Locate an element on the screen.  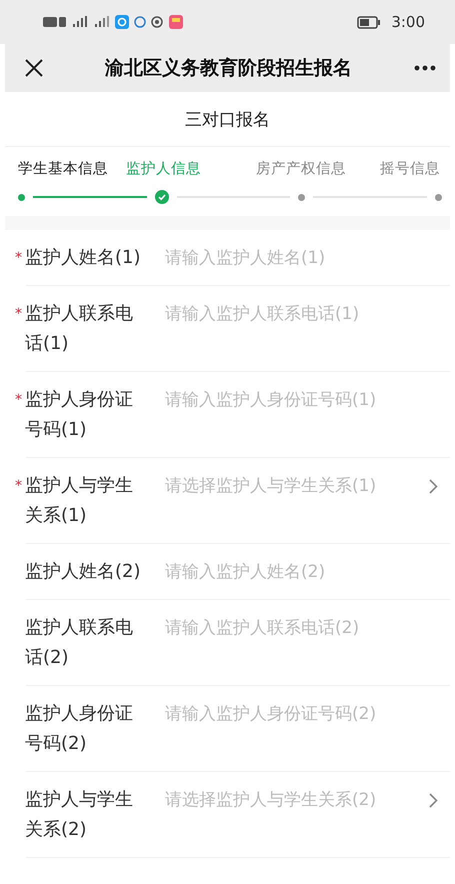
input-field: 请输入监护人身份证号码(2) is located at coordinates (301, 714).